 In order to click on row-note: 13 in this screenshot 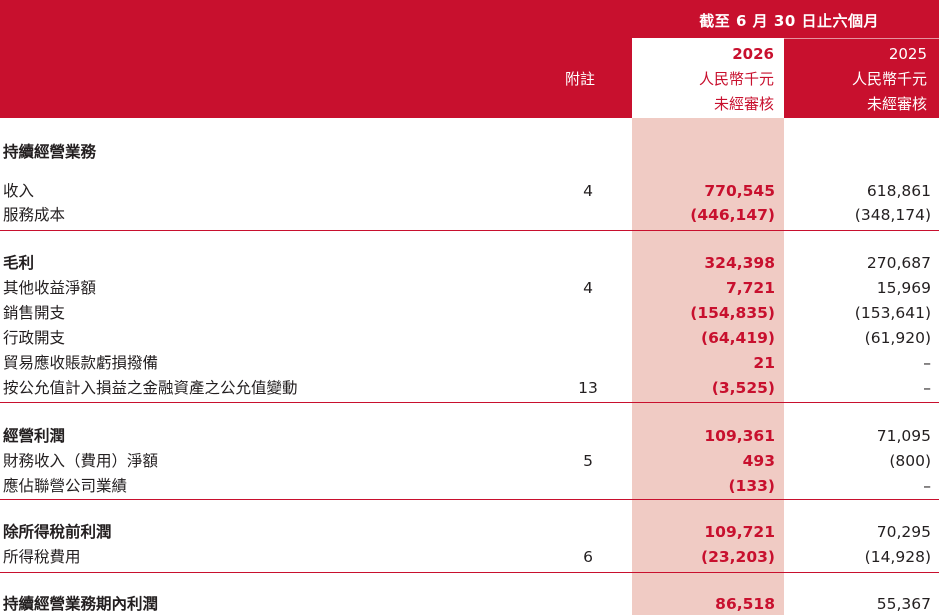, I will do `click(588, 388)`.